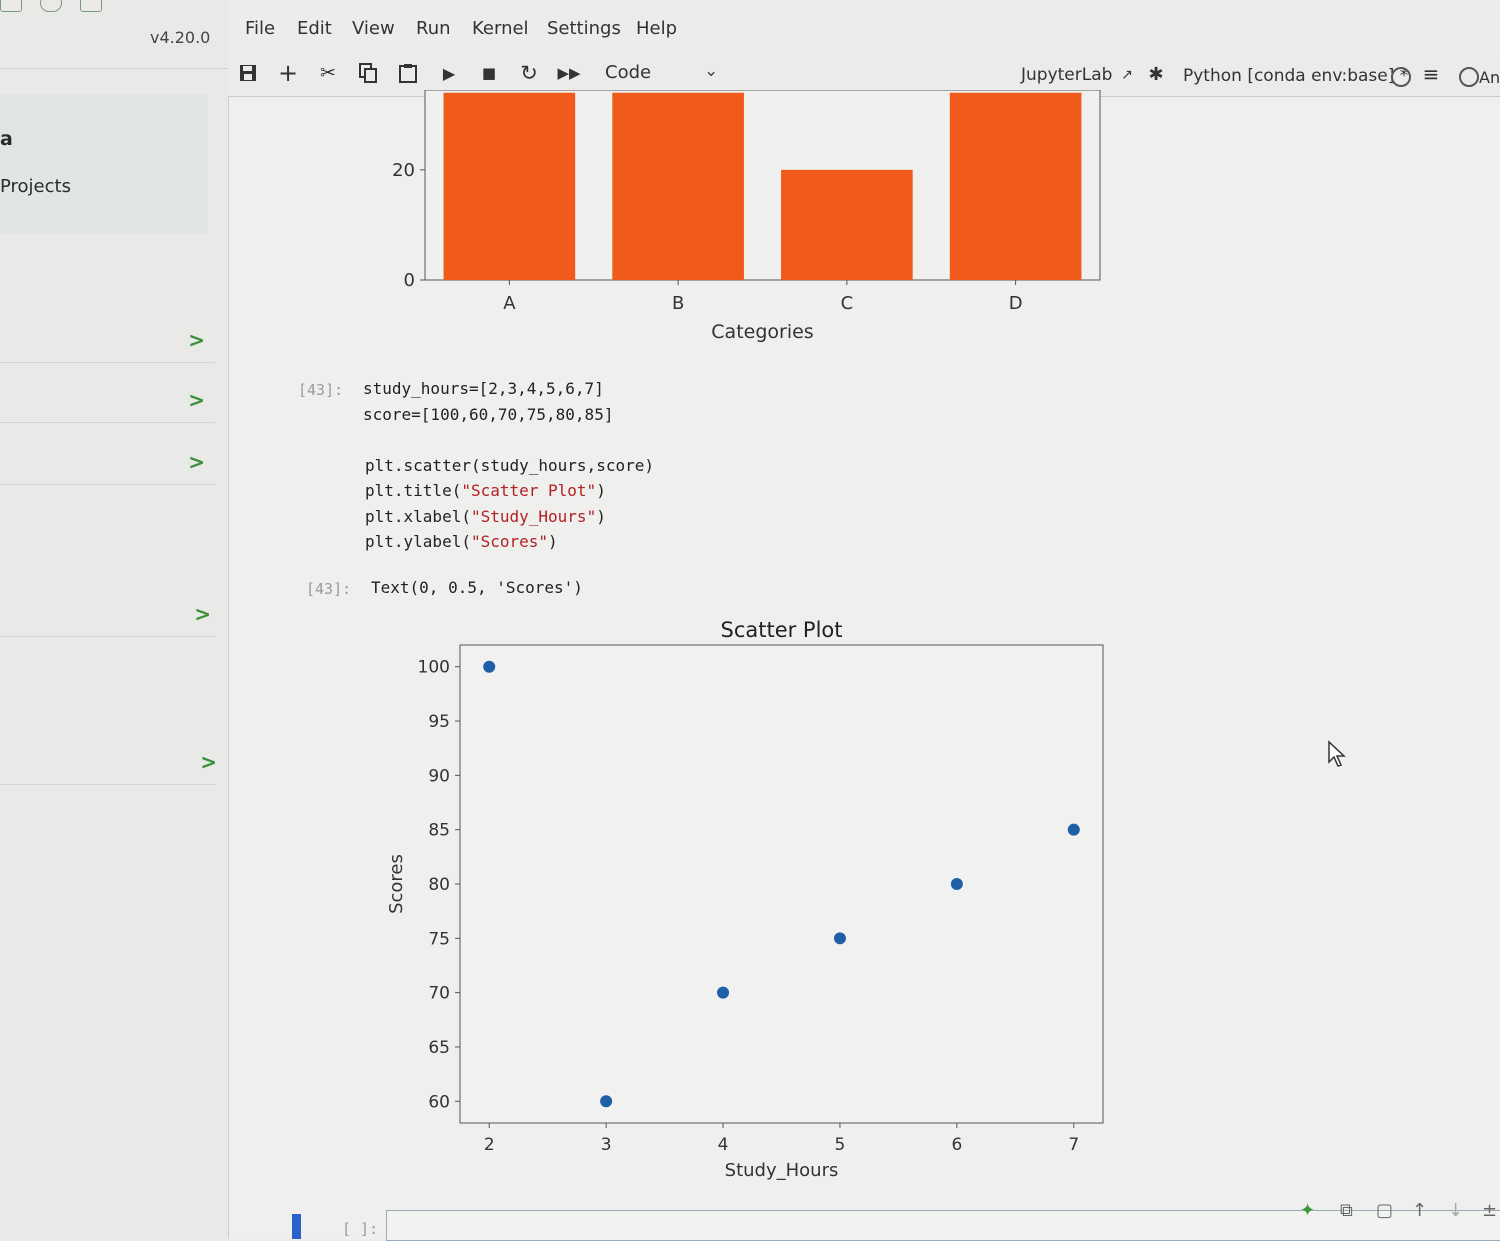  I want to click on sidebar-header: v4.20.0, so click(114, 34).